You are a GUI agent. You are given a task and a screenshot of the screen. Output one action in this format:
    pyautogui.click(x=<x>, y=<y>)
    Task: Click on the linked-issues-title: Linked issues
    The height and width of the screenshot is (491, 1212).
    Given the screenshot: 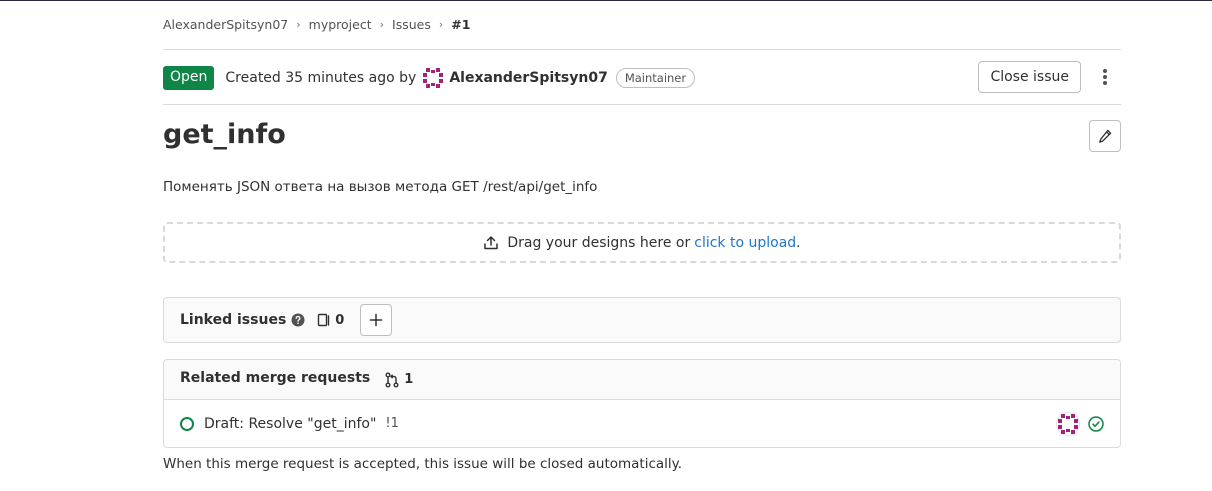 What is the action you would take?
    pyautogui.click(x=233, y=320)
    